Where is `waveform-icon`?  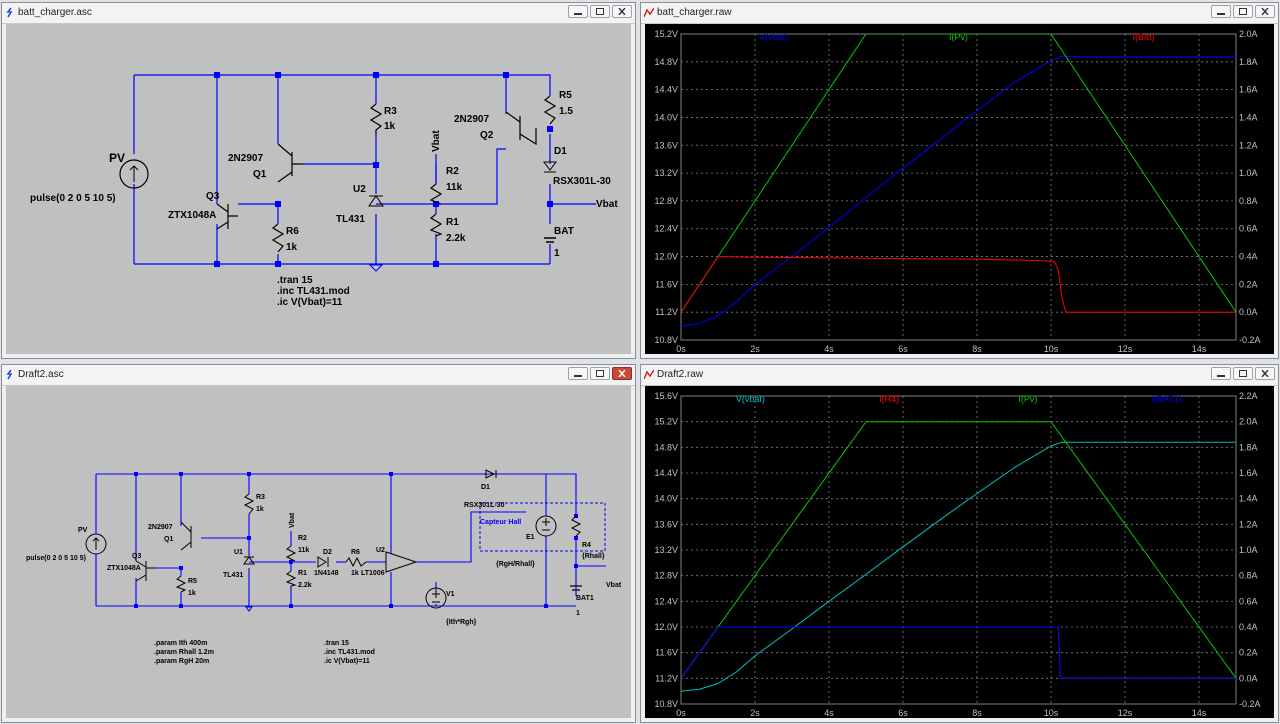
waveform-icon is located at coordinates (649, 12).